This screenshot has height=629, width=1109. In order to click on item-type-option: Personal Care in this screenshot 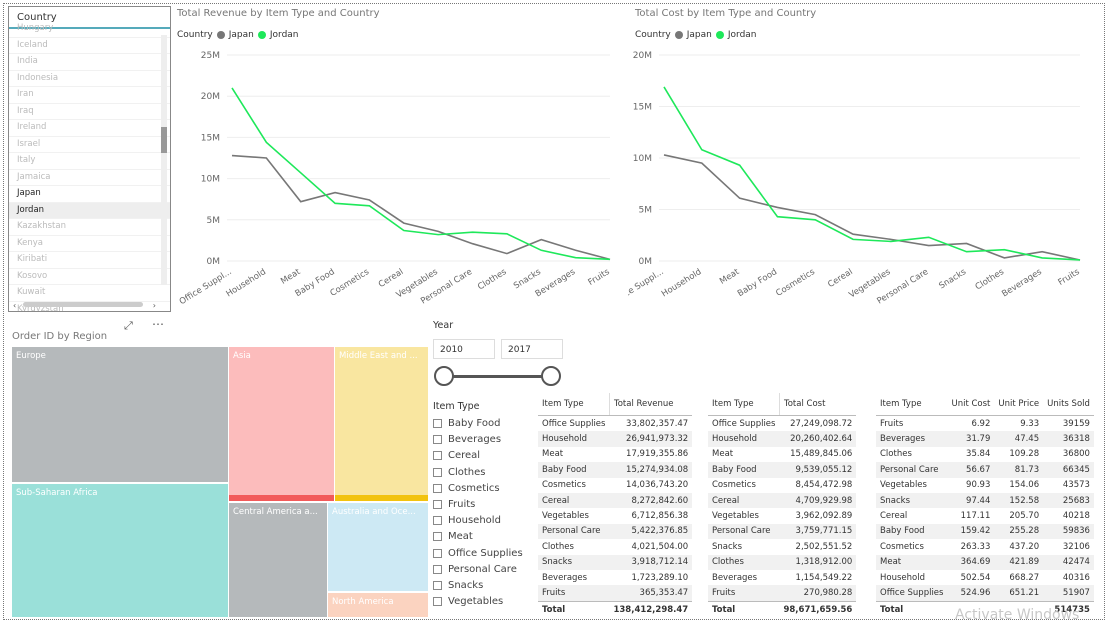, I will do `click(475, 569)`.